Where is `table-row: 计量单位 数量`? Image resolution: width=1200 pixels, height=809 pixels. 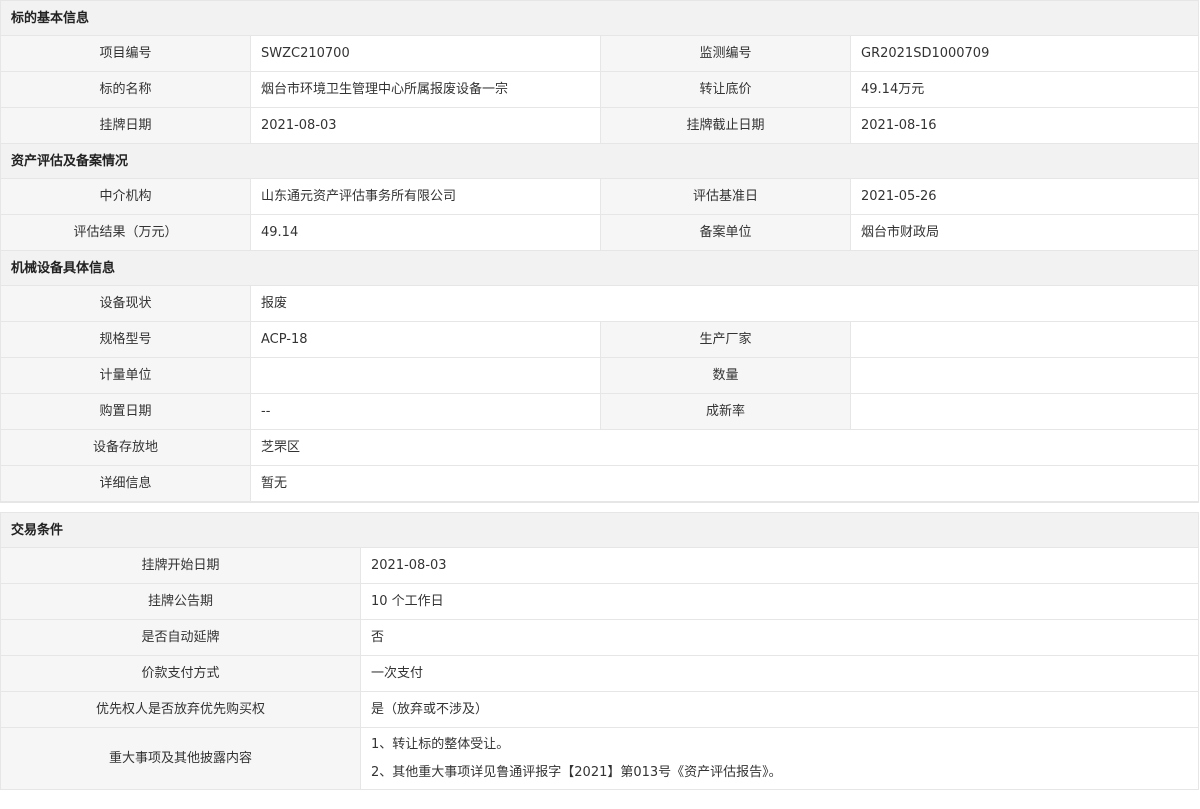
table-row: 计量单位 数量 is located at coordinates (599, 376).